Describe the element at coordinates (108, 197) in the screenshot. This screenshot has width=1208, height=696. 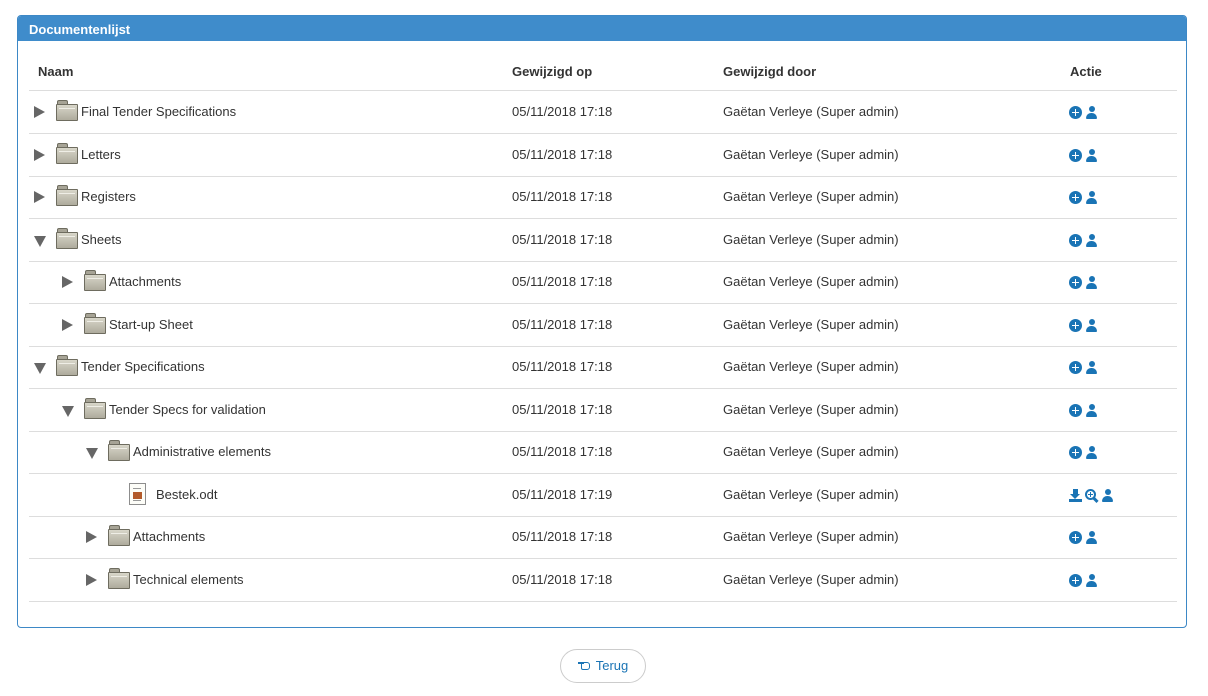
I see `item-name: Registers` at that location.